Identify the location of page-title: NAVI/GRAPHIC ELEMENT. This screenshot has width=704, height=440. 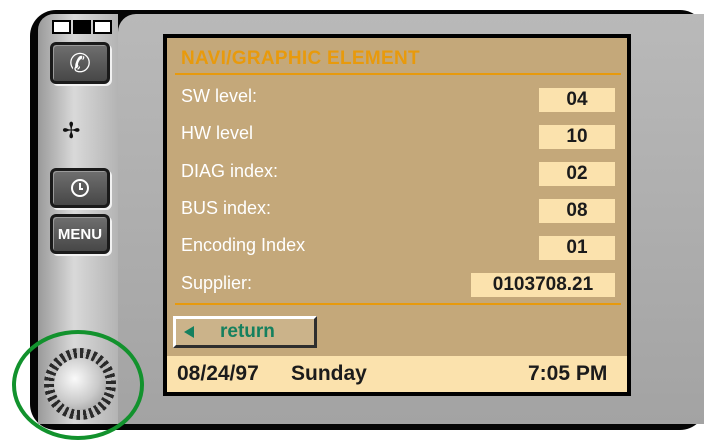
(300, 58).